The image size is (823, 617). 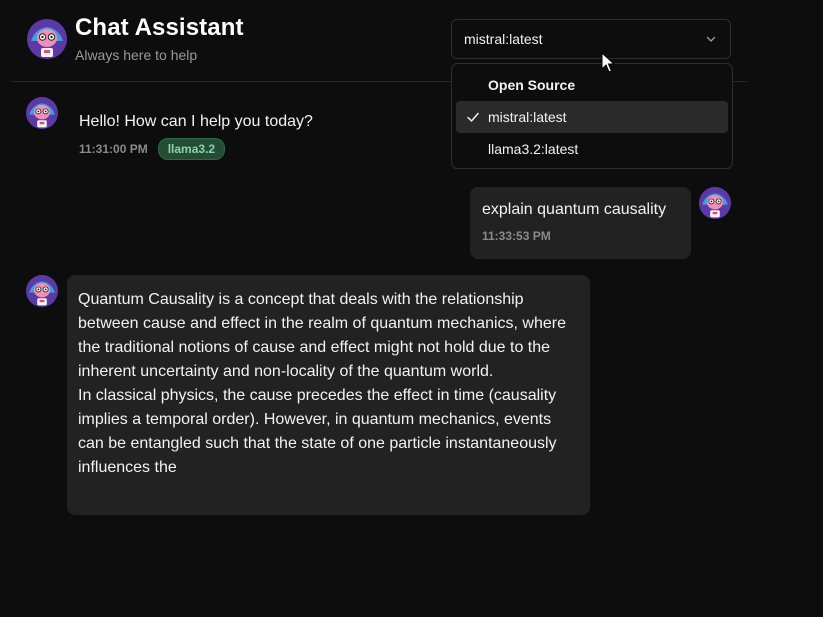 I want to click on model-option-label: mistral:latest, so click(x=527, y=117).